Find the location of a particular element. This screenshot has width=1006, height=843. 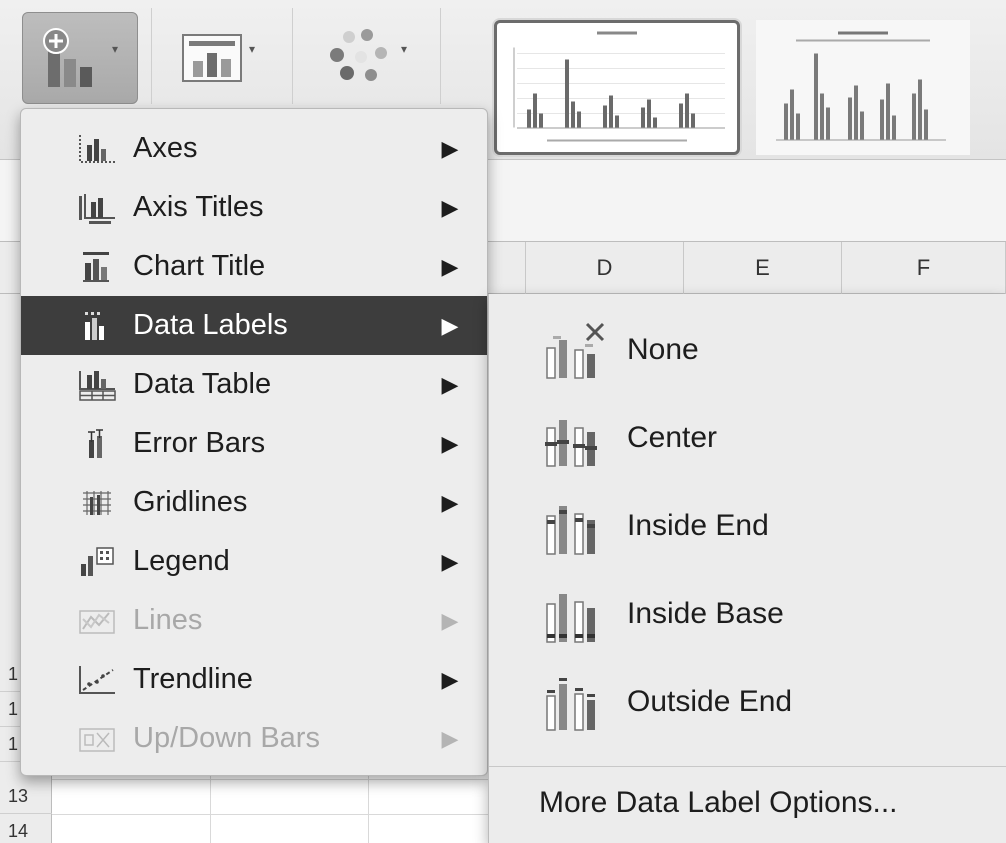

menu-item-legend: Legend ▶ is located at coordinates (254, 561).